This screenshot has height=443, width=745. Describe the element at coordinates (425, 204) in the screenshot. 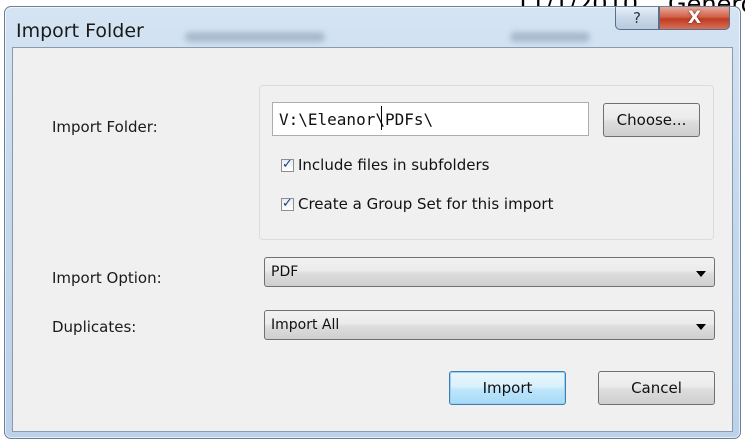

I see `create-group-set-label: Create a Group Set for this import` at that location.